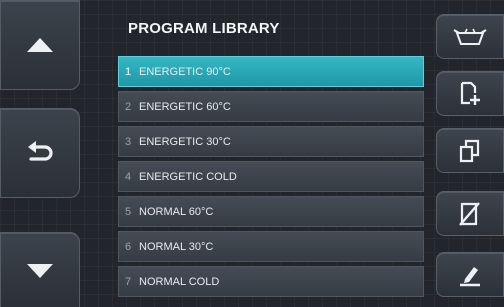 This screenshot has height=307, width=504. Describe the element at coordinates (128, 106) in the screenshot. I see `program-number: 2` at that location.